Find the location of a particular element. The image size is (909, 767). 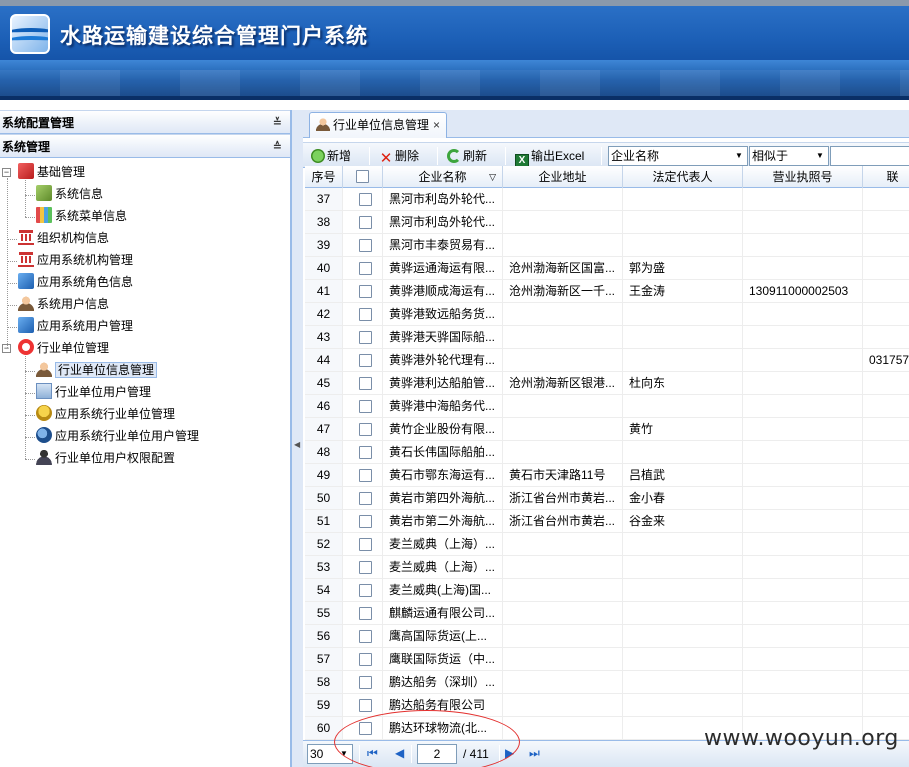

table-row: 44 黄骅港外轮代理有... 031757 is located at coordinates (607, 360).